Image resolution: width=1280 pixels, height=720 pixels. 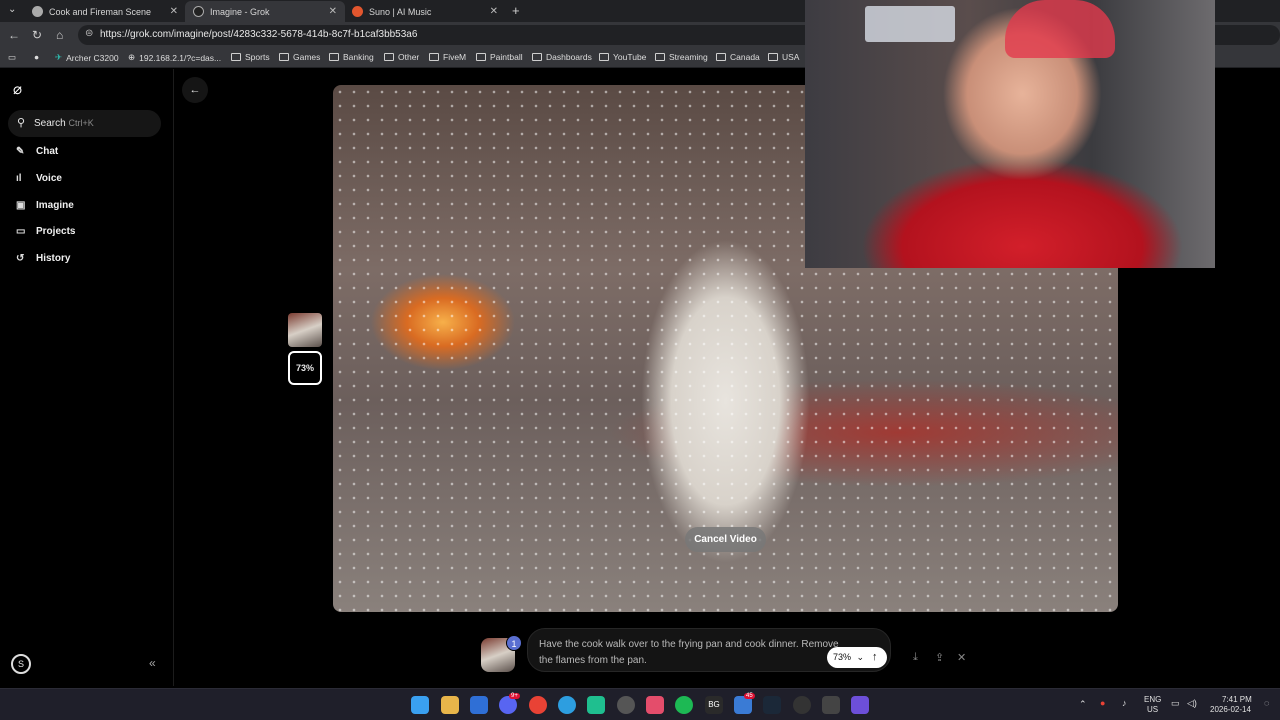 What do you see at coordinates (351, 57) in the screenshot?
I see `bookmark-banking: Banking` at bounding box center [351, 57].